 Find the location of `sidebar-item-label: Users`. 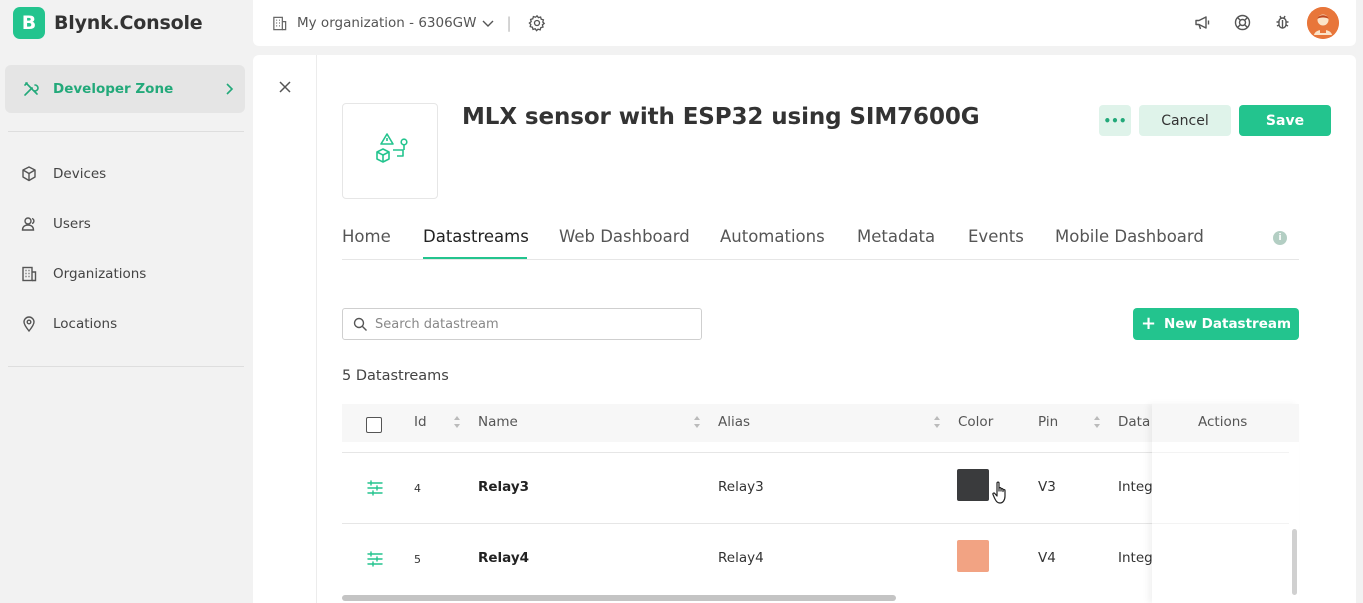

sidebar-item-label: Users is located at coordinates (72, 224).